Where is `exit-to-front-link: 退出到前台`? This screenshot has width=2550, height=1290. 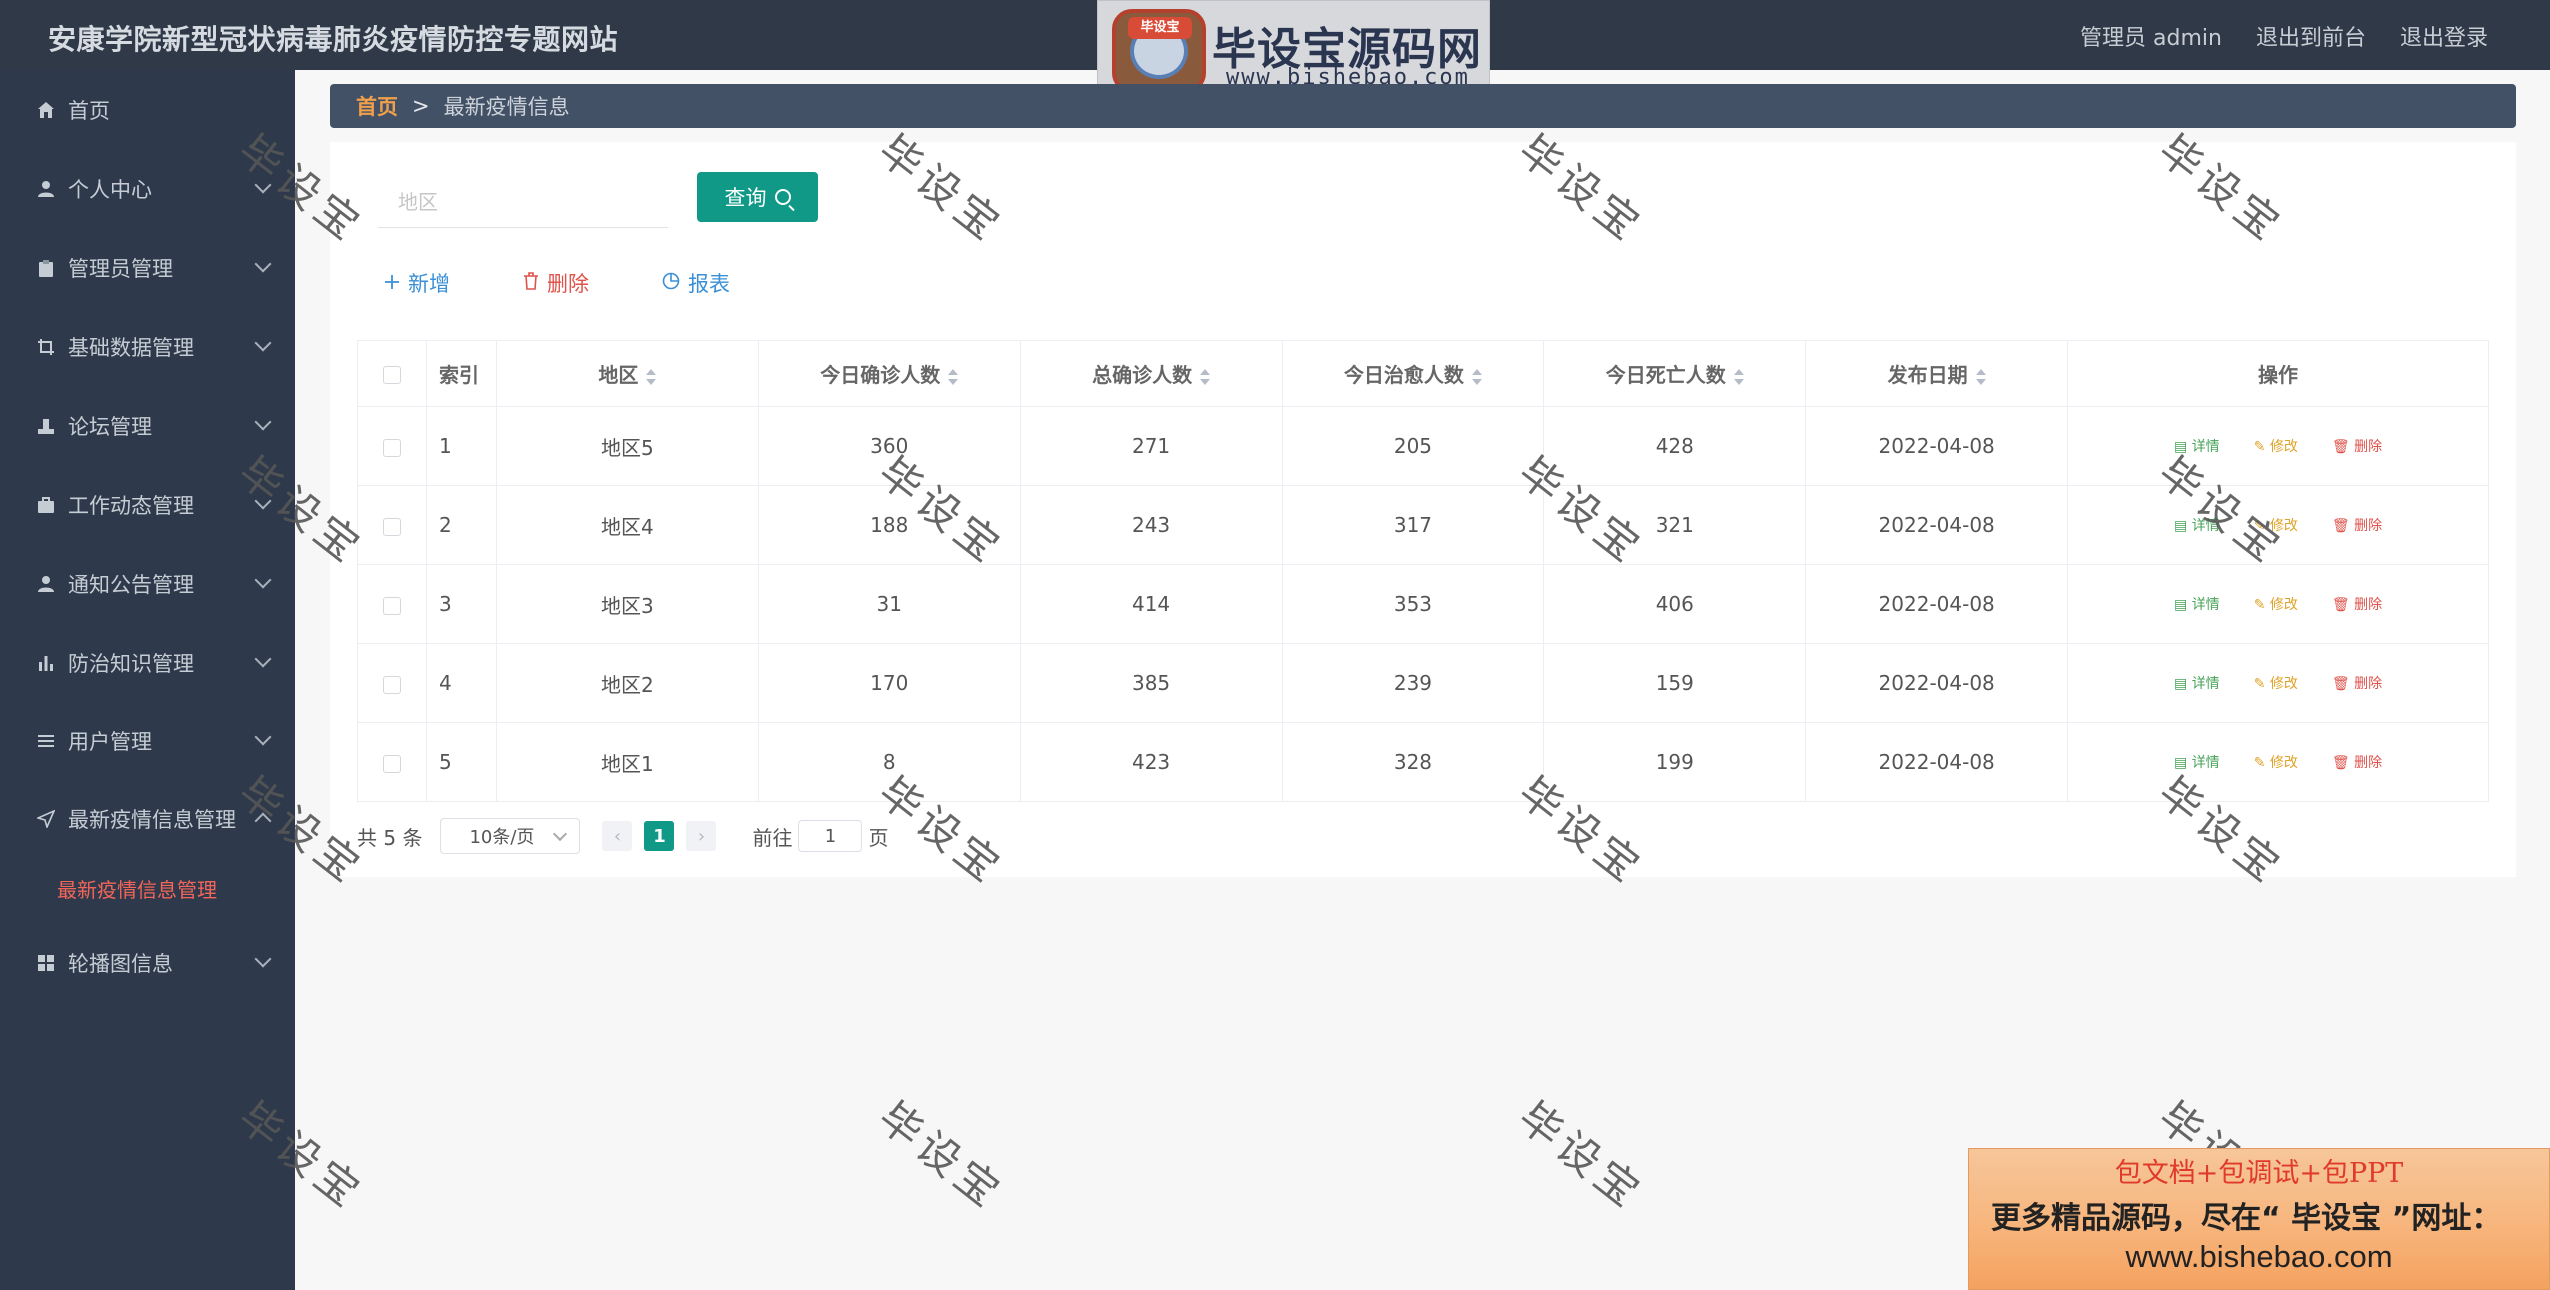
exit-to-front-link: 退出到前台 is located at coordinates (2311, 36).